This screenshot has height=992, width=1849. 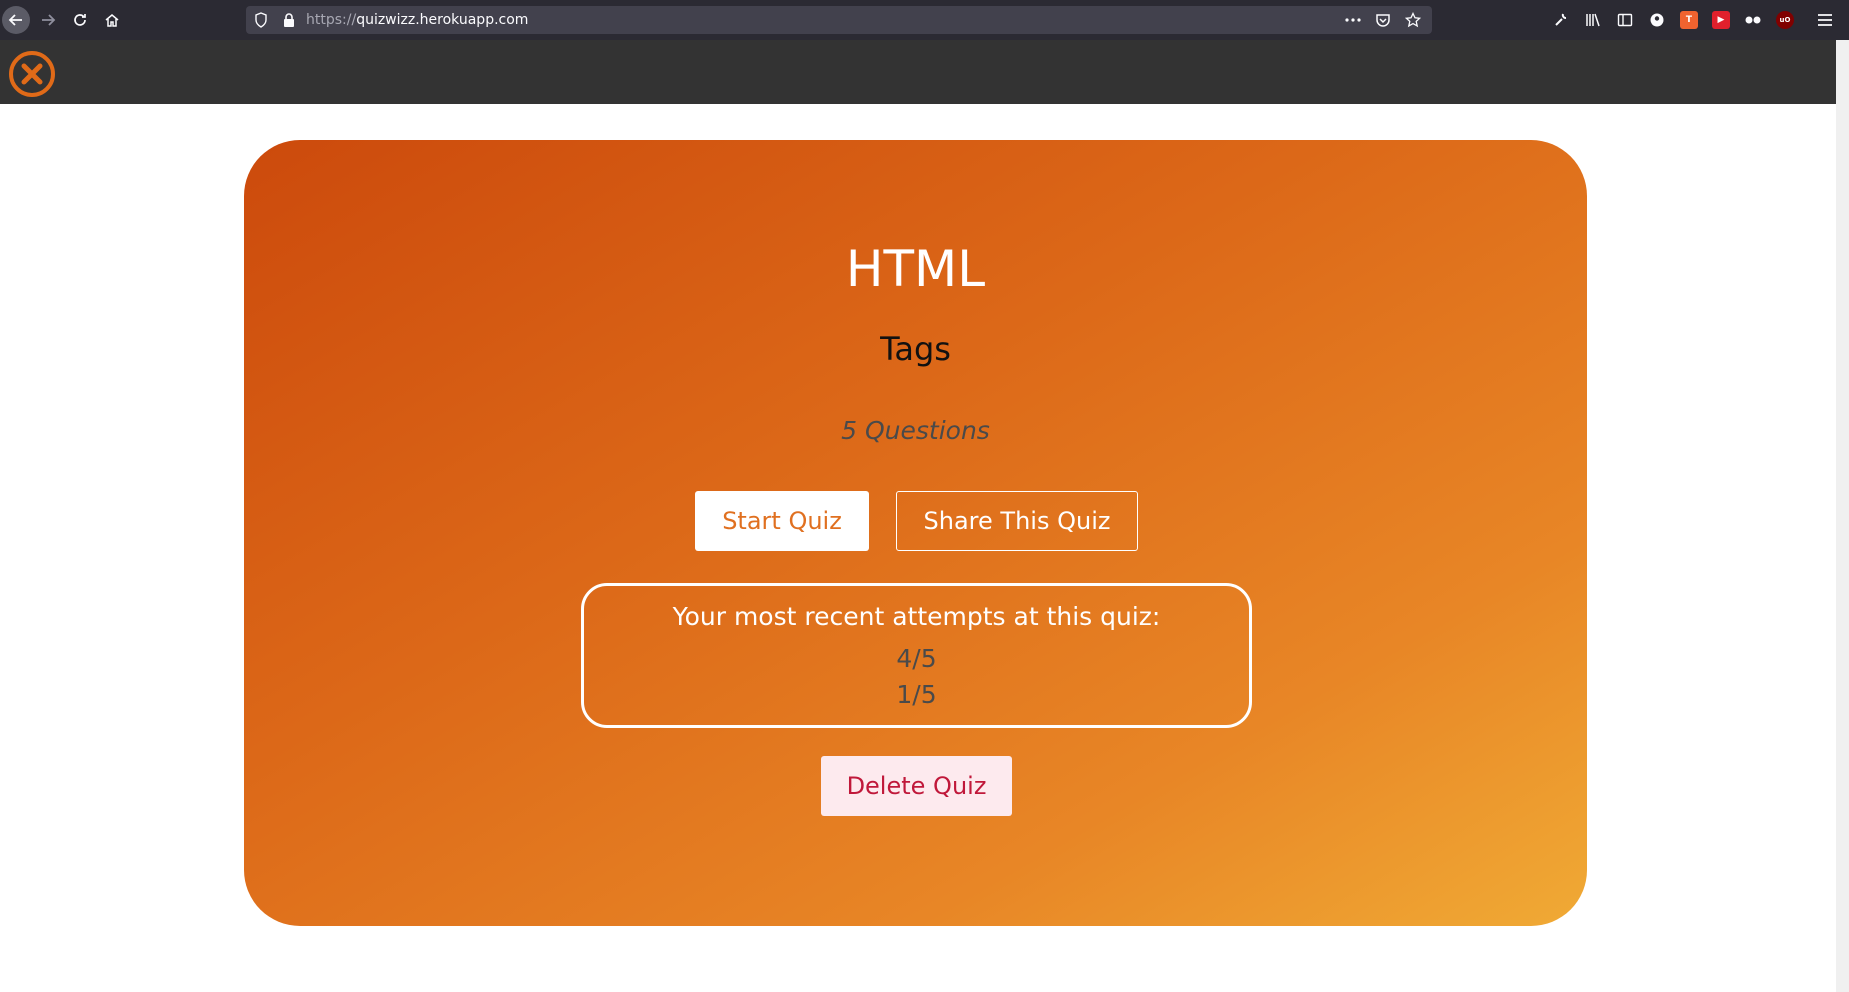 What do you see at coordinates (782, 521) in the screenshot?
I see `start-quiz-button: Start Quiz` at bounding box center [782, 521].